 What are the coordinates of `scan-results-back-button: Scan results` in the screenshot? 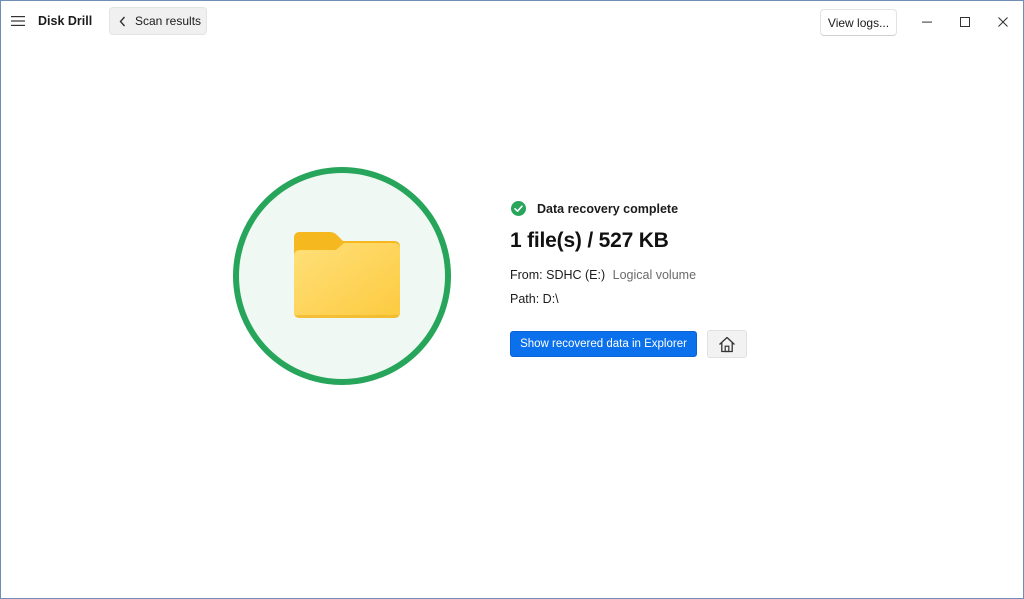 It's located at (158, 21).